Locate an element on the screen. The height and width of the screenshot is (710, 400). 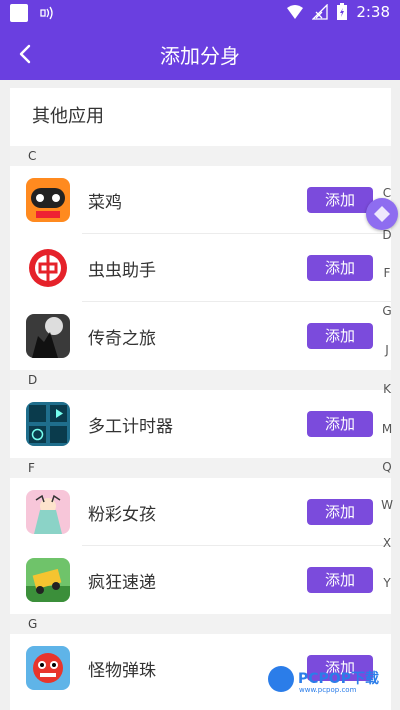
notification-icon is located at coordinates (19, 13).